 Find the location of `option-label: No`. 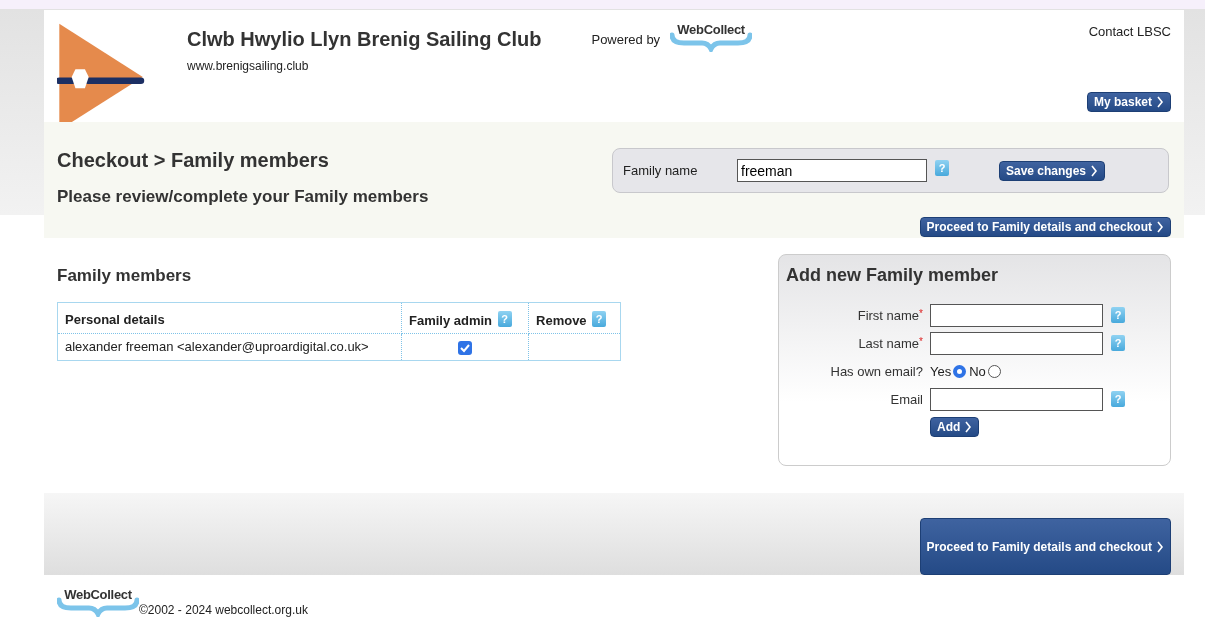

option-label: No is located at coordinates (977, 371).